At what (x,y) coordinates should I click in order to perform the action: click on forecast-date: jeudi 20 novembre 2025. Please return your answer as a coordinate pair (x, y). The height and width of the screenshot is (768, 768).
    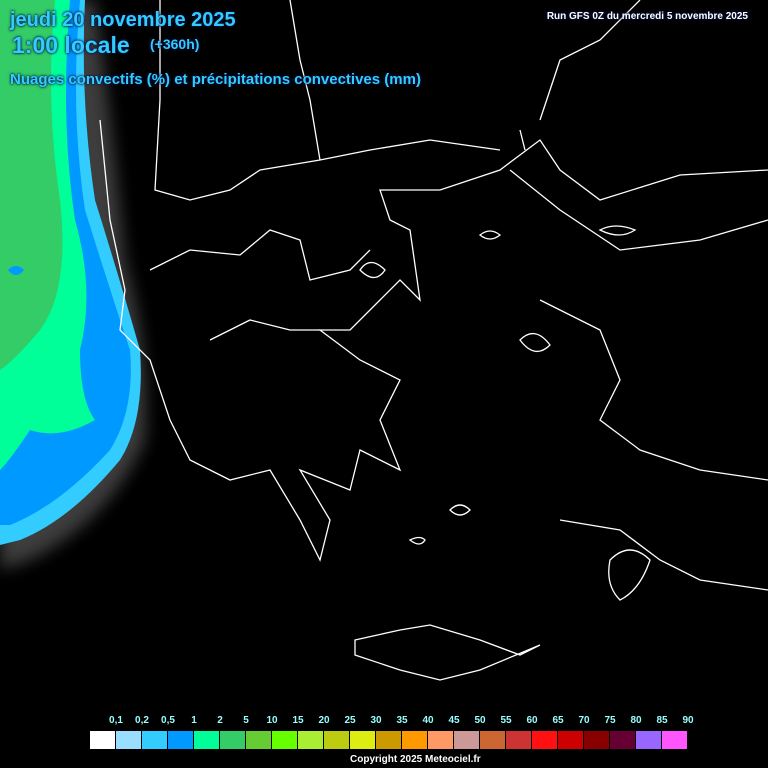
    Looking at the image, I should click on (123, 20).